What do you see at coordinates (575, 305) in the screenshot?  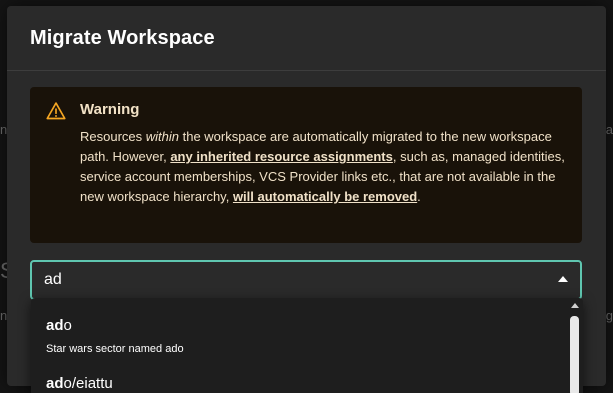 I see `scroll-up-arrow-icon` at bounding box center [575, 305].